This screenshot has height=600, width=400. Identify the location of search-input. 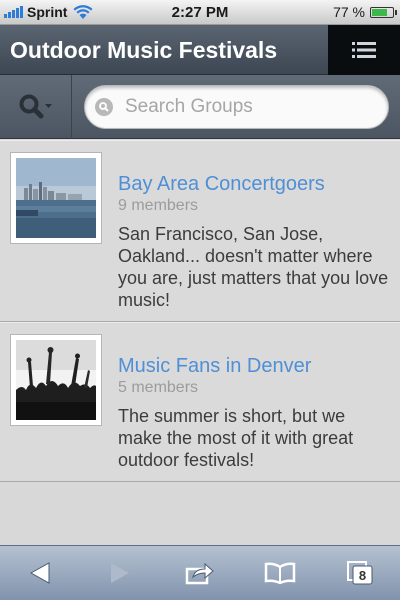
(245, 107).